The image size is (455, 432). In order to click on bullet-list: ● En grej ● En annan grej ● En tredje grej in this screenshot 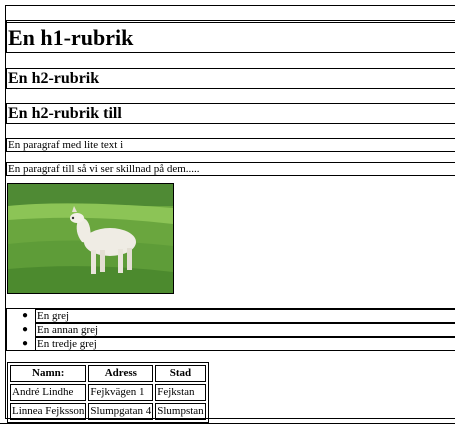, I will do `click(230, 329)`.